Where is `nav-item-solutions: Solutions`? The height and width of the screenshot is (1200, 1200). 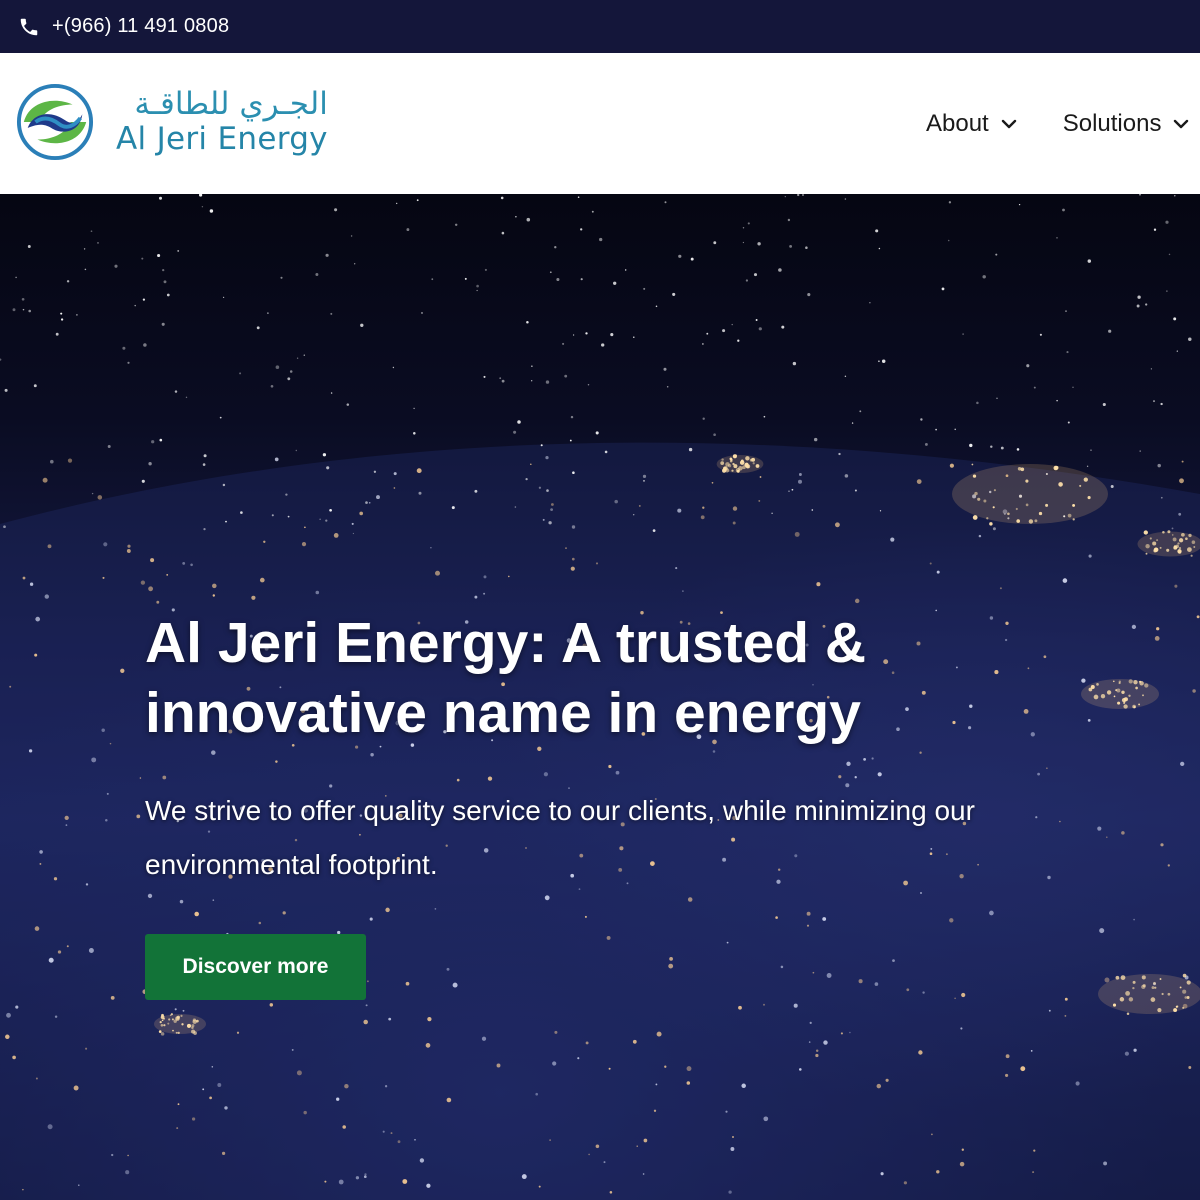
nav-item-solutions: Solutions is located at coordinates (1126, 124).